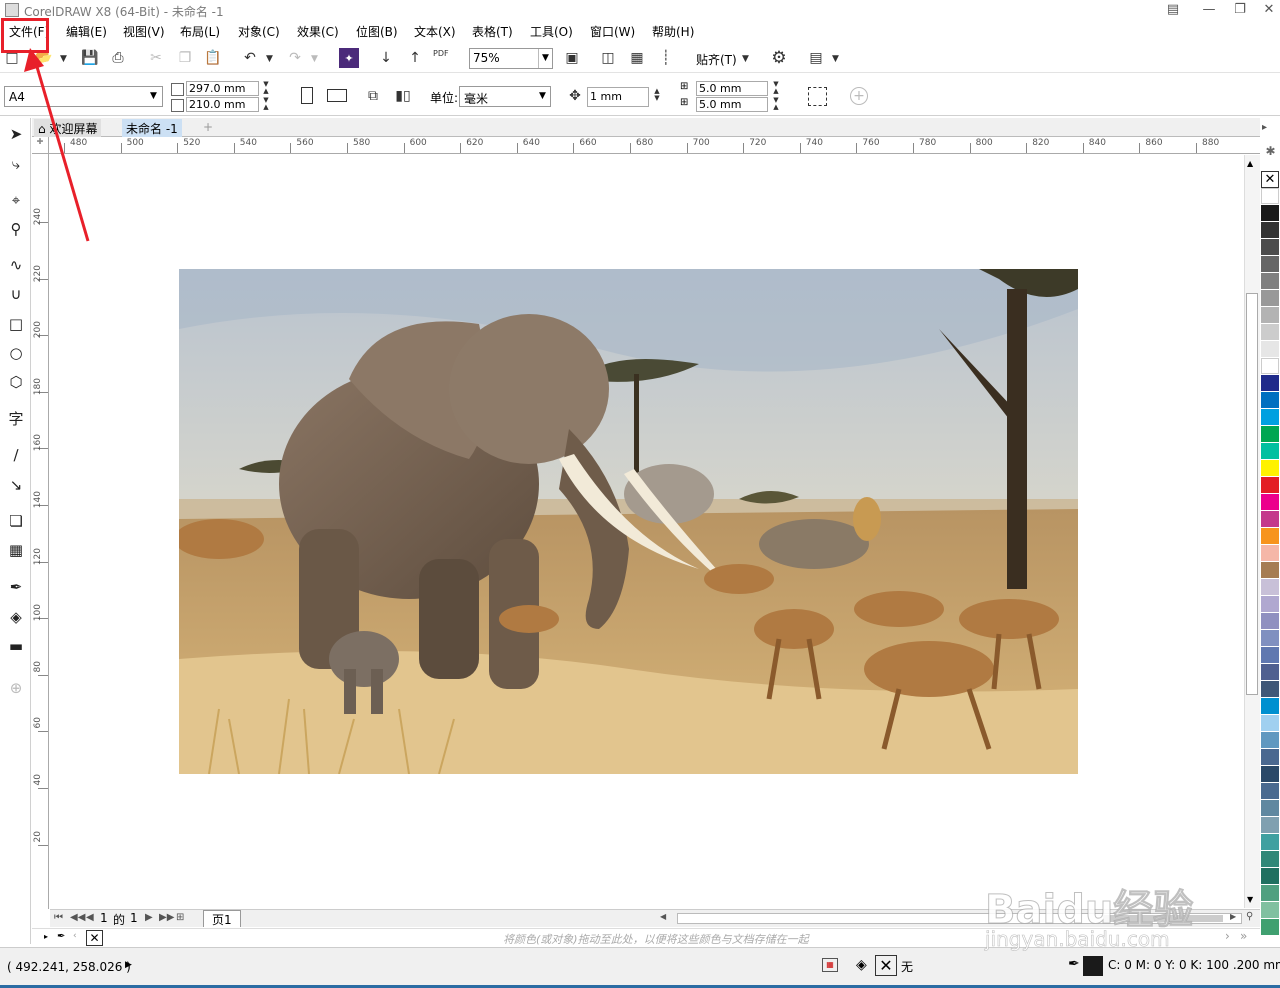  I want to click on menu-effects: 效果(C), so click(318, 31).